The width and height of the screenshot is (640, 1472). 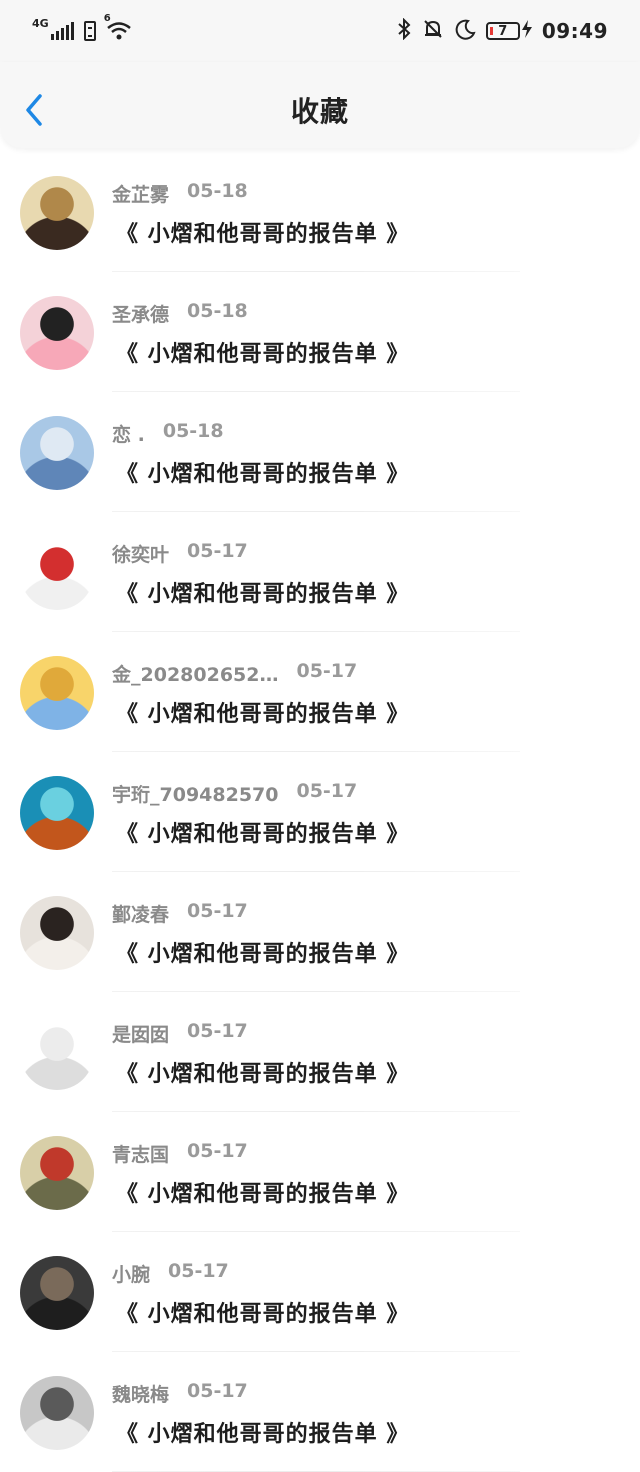 I want to click on battery-level: 7, so click(x=503, y=31).